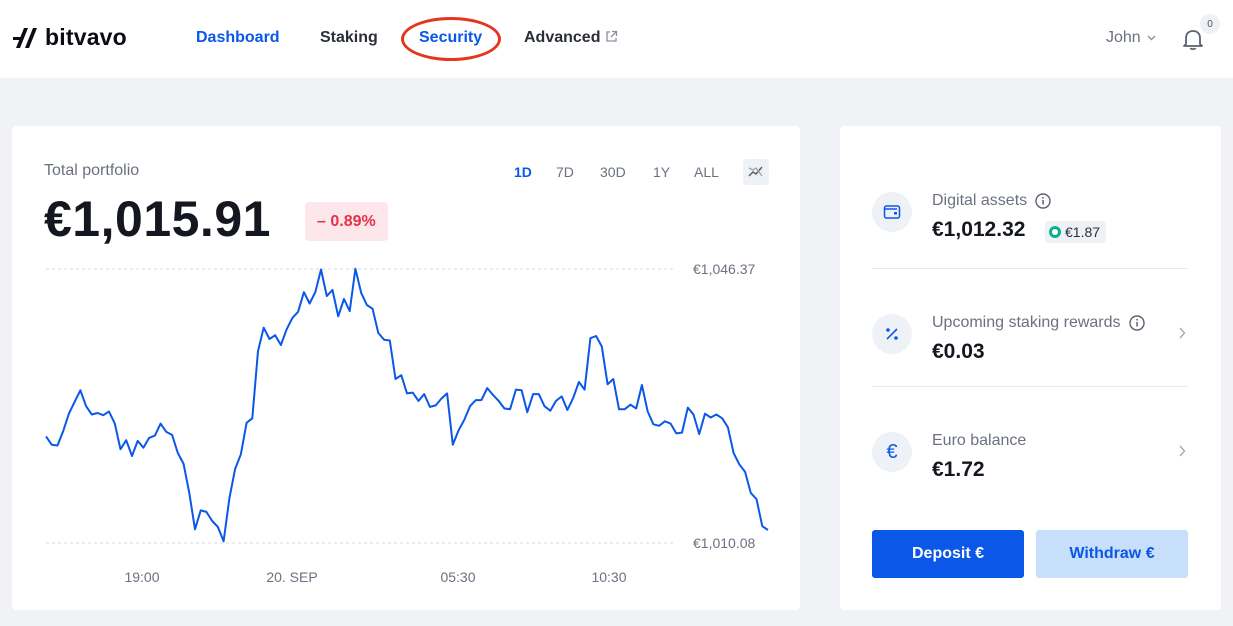 This screenshot has width=1233, height=626. What do you see at coordinates (457, 577) in the screenshot?
I see `x-tick-label: 05:30` at bounding box center [457, 577].